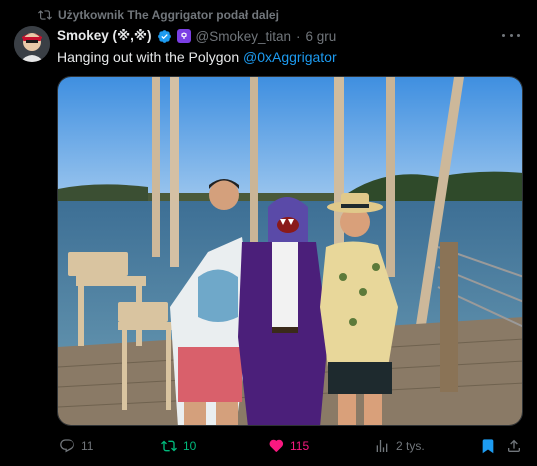 The width and height of the screenshot is (537, 466). What do you see at coordinates (382, 446) in the screenshot?
I see `views-icon` at bounding box center [382, 446].